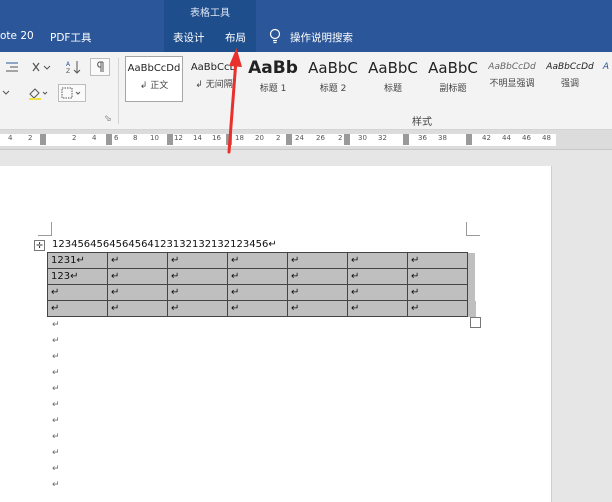 This screenshot has height=502, width=612. Describe the element at coordinates (154, 138) in the screenshot. I see `ruler-number: 10` at that location.